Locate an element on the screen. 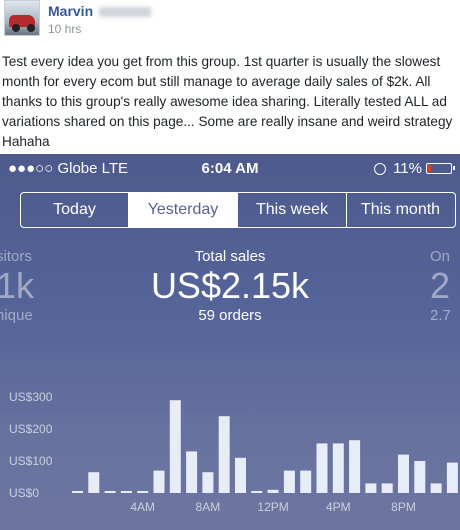 The image size is (460, 530). avatar-wheel-front is located at coordinates (16, 28).